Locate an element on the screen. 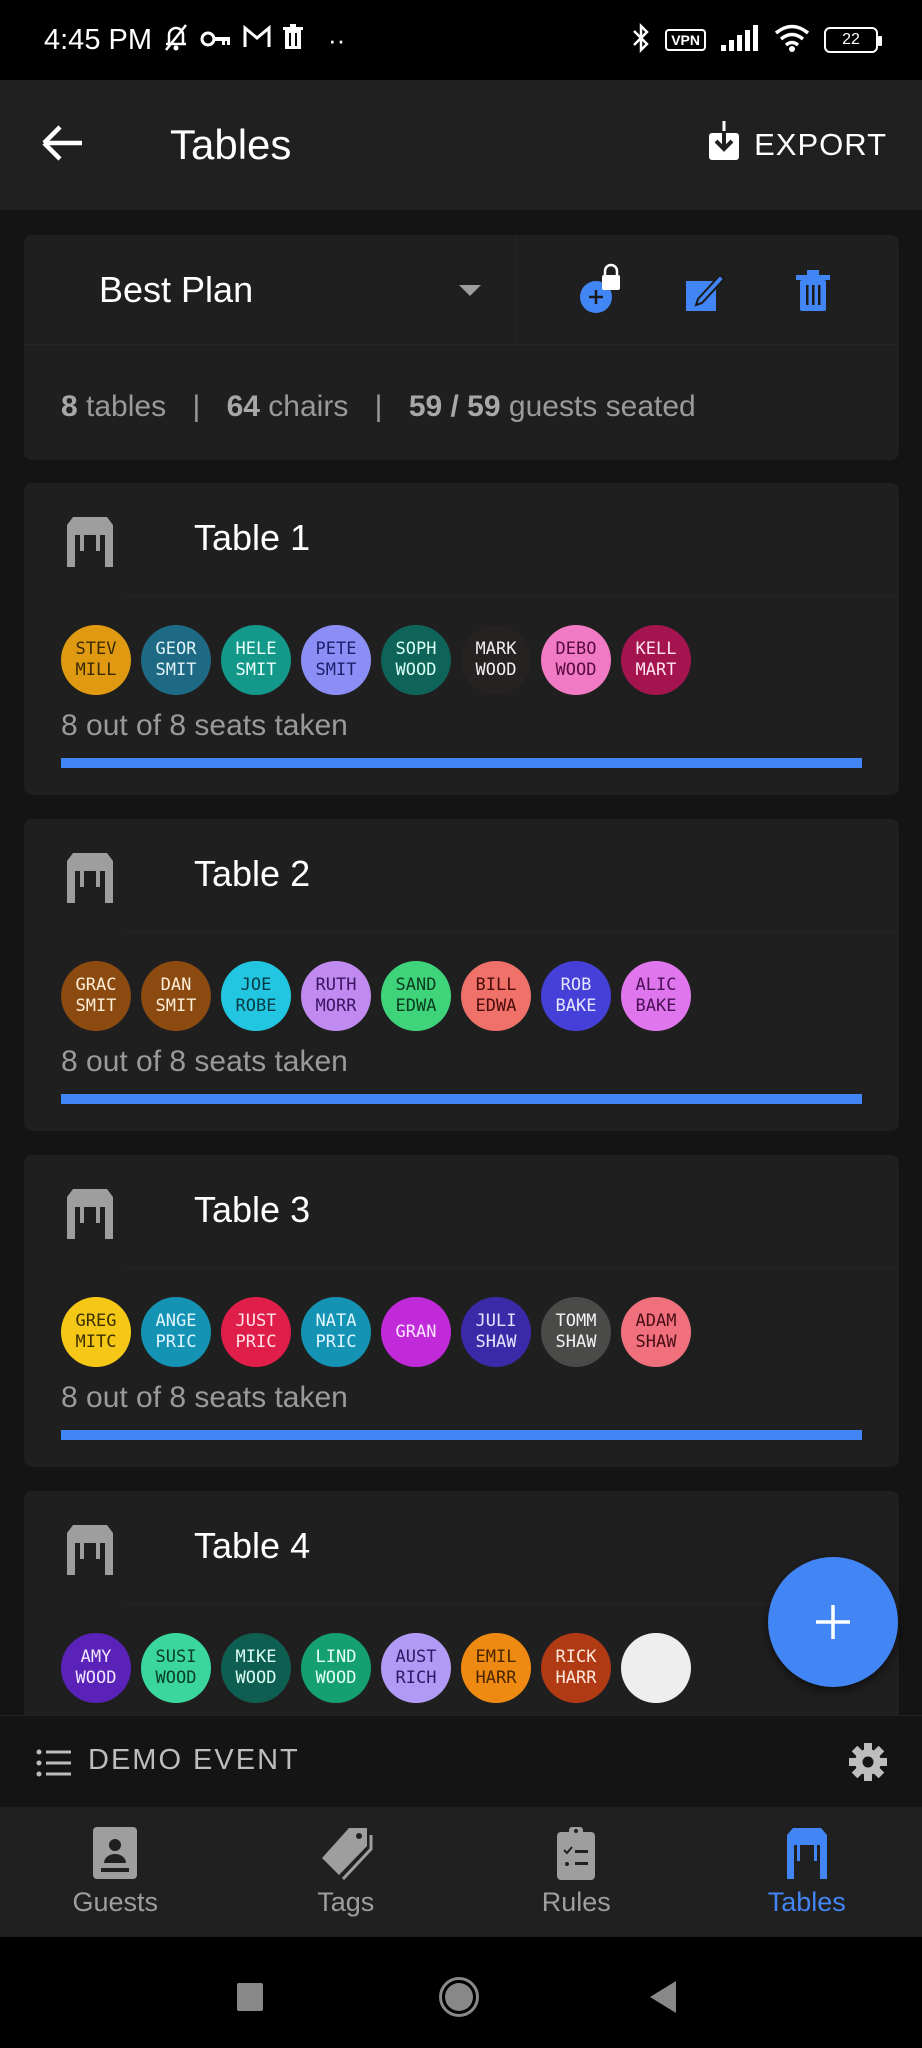 The height and width of the screenshot is (2048, 922). nav-guests: Guests is located at coordinates (115, 1872).